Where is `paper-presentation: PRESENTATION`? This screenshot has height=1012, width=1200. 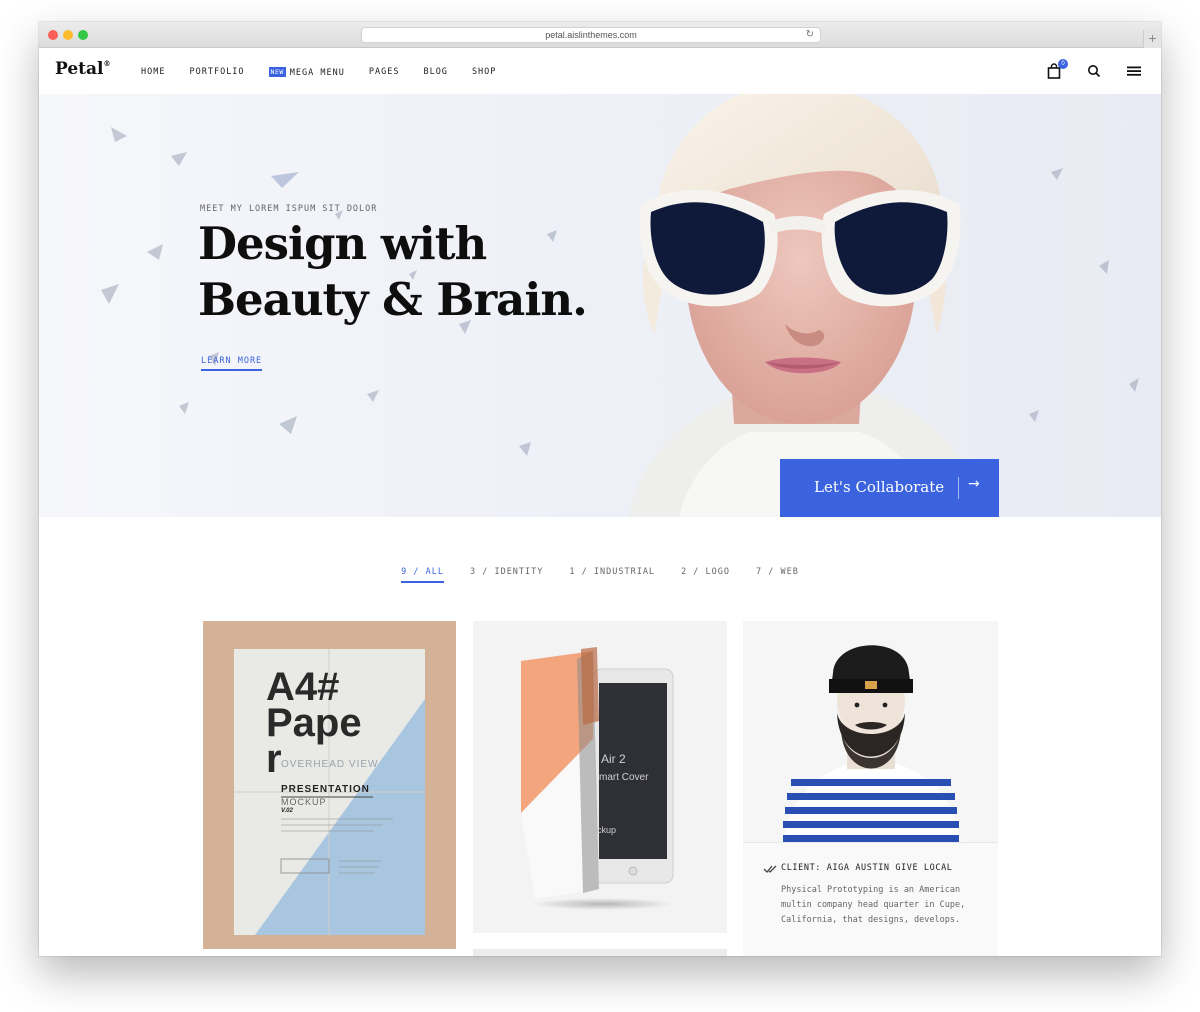 paper-presentation: PRESENTATION is located at coordinates (325, 789).